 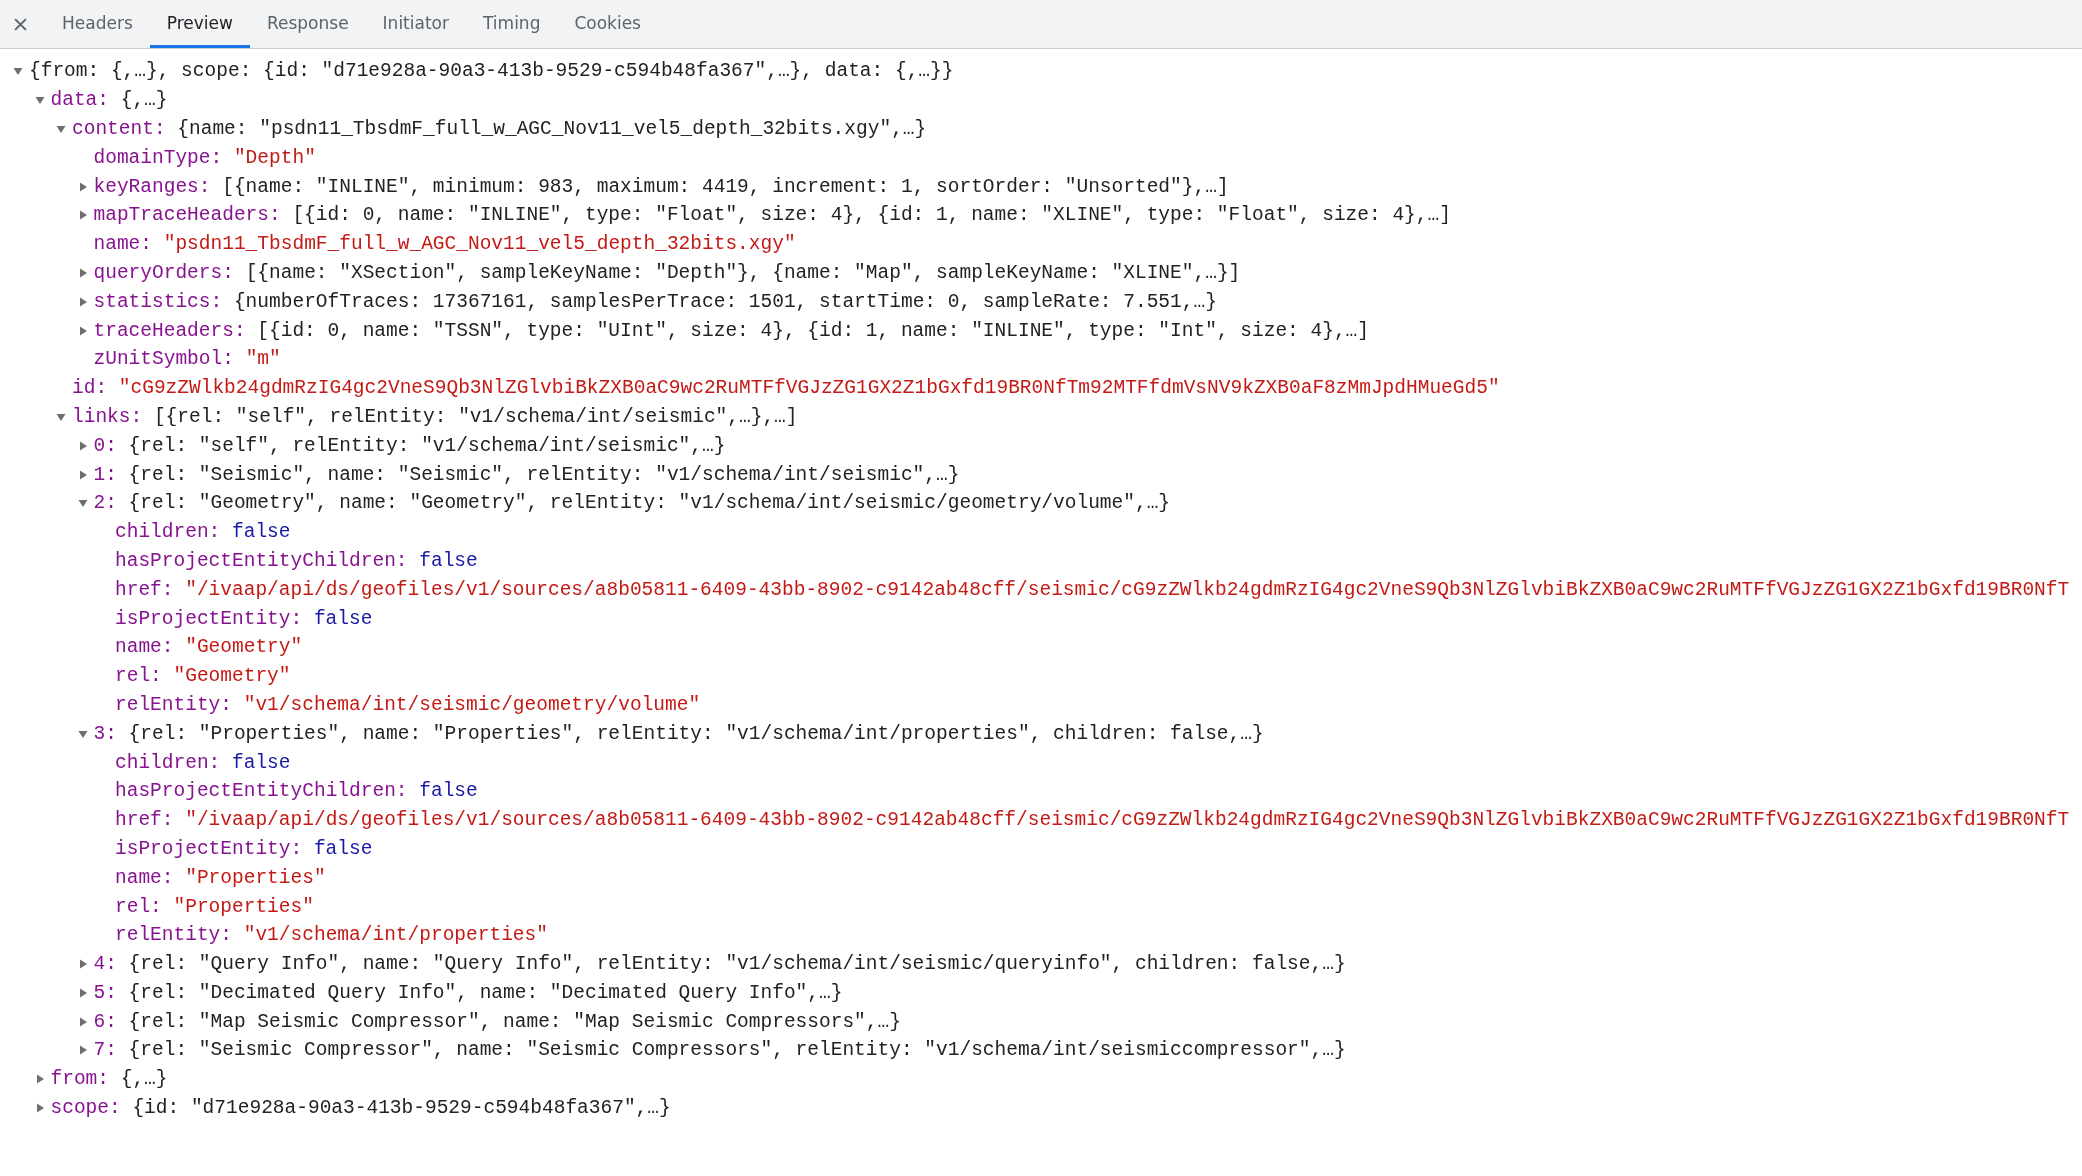 What do you see at coordinates (187, 215) in the screenshot?
I see `property-key: mapTraceHeaders:` at bounding box center [187, 215].